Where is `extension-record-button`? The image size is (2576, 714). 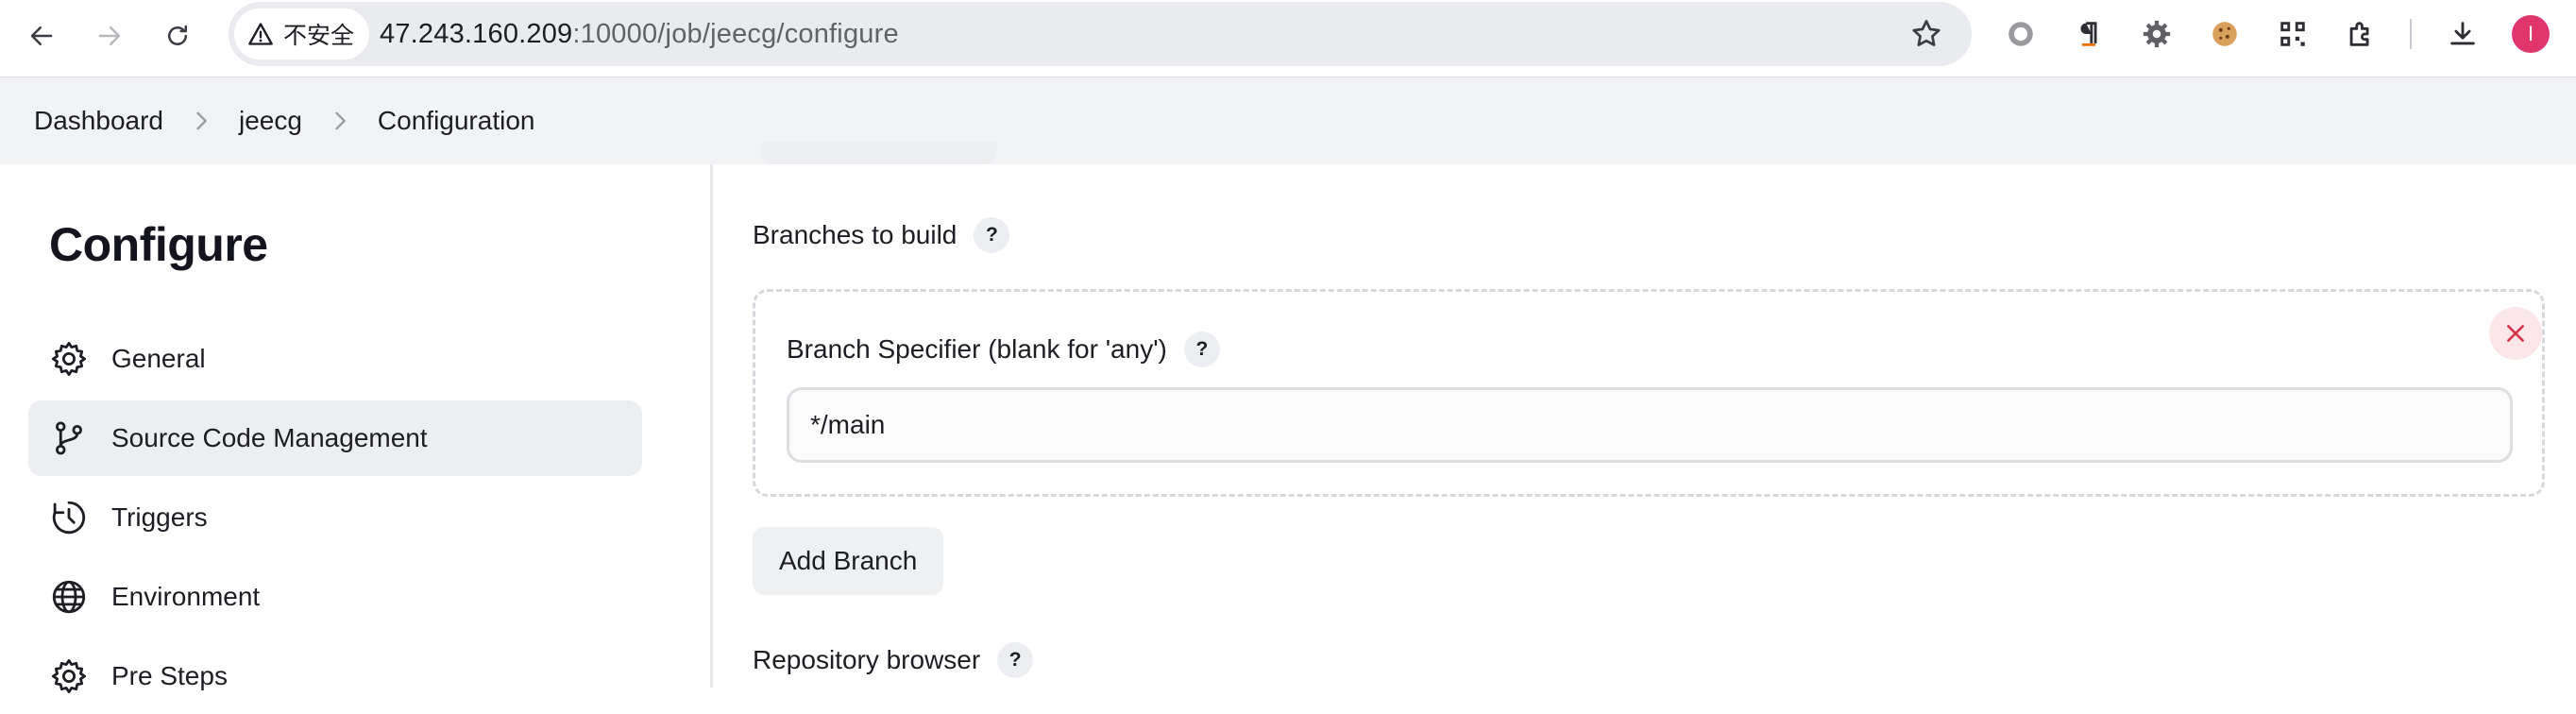 extension-record-button is located at coordinates (2021, 34).